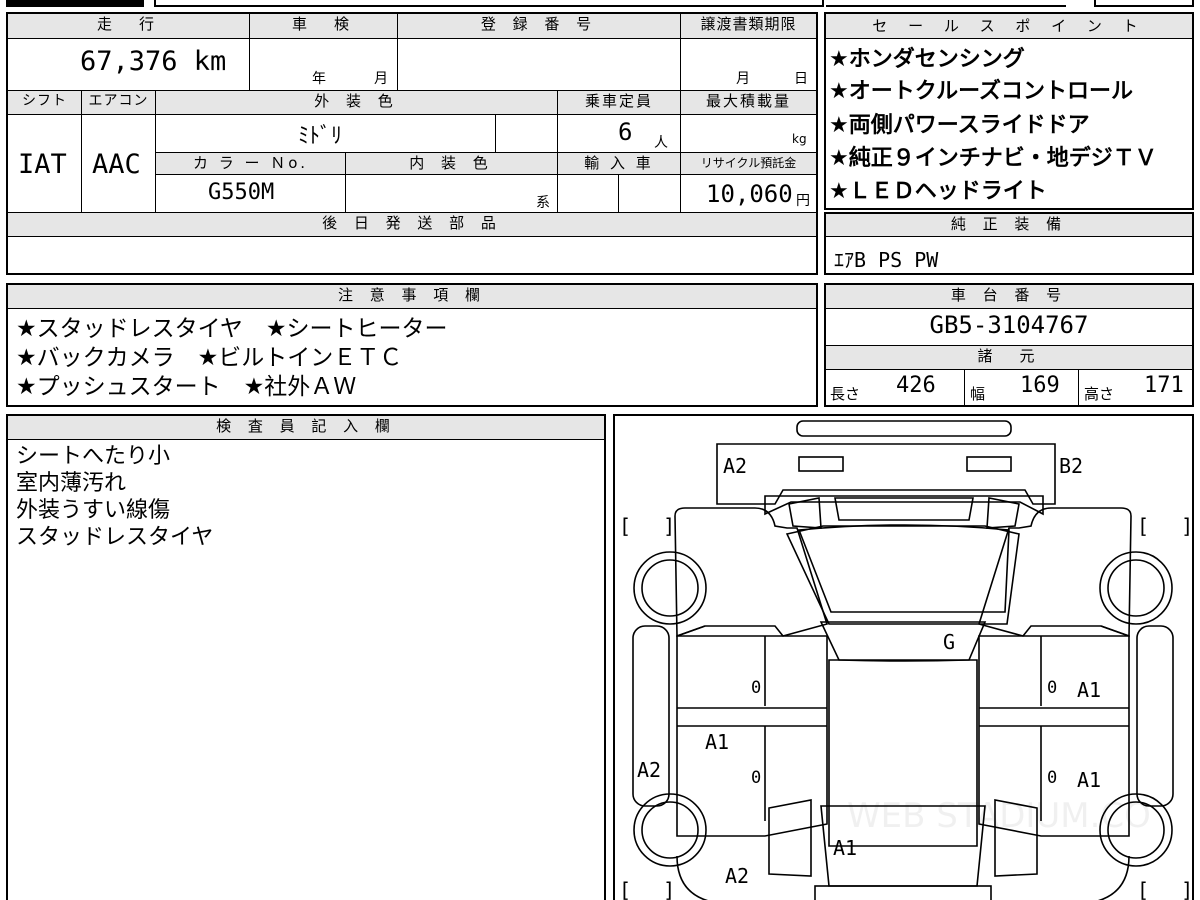  What do you see at coordinates (1071, 466) in the screenshot?
I see `damage-b2-front-right: B2` at bounding box center [1071, 466].